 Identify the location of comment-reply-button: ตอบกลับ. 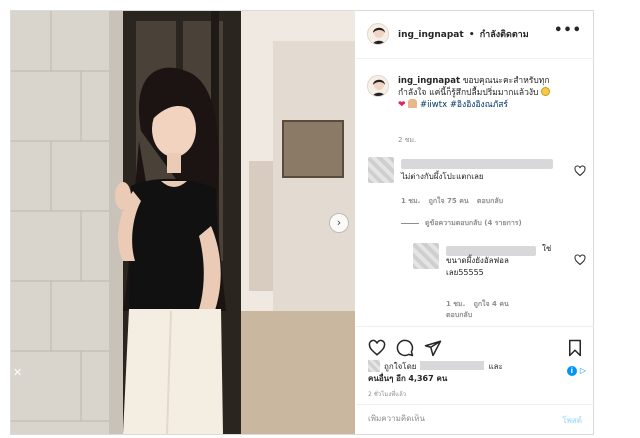
(490, 201).